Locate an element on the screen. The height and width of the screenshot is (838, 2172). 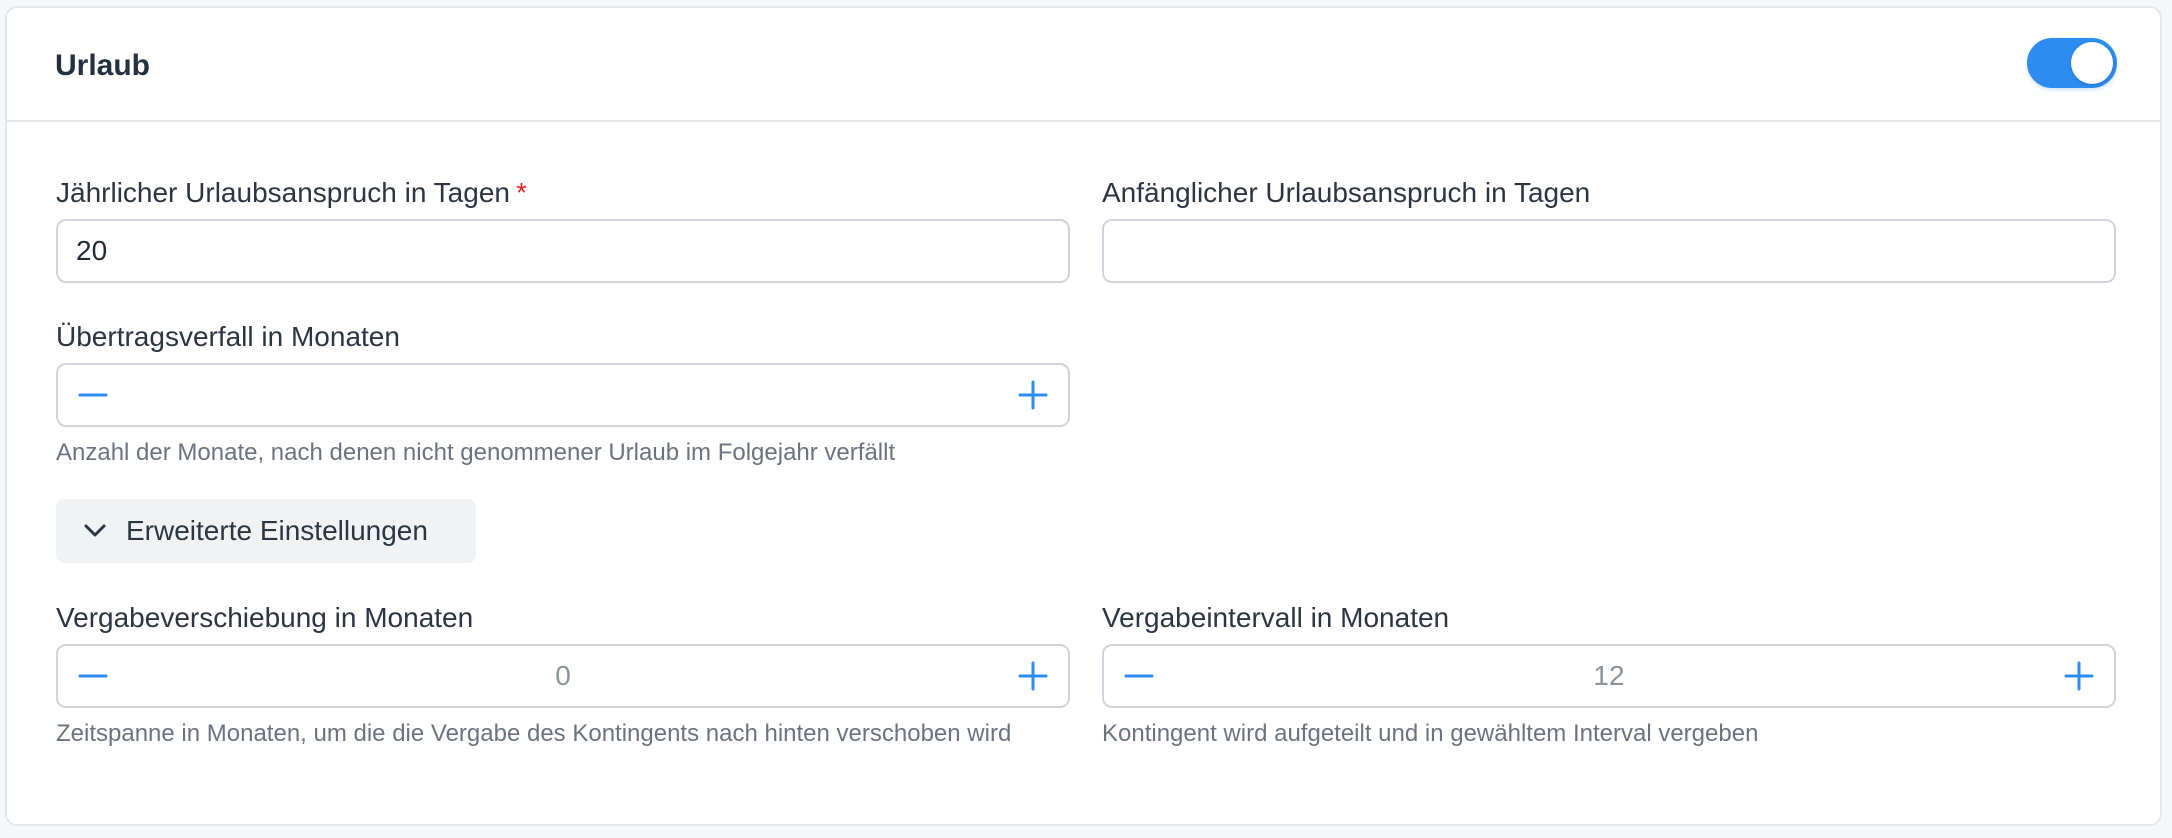
card-header: Urlaub is located at coordinates (1083, 65).